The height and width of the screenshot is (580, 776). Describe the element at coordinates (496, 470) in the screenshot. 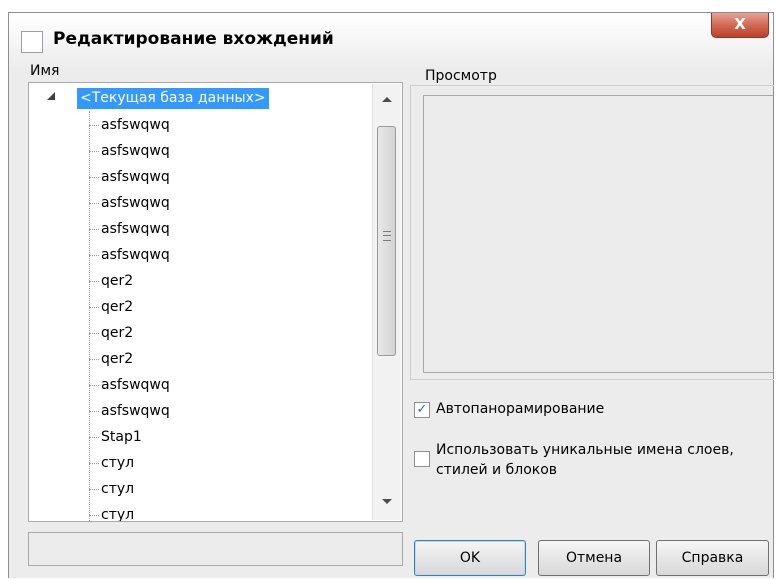

I see `unique-names-label-line2: стилей и блоков` at that location.